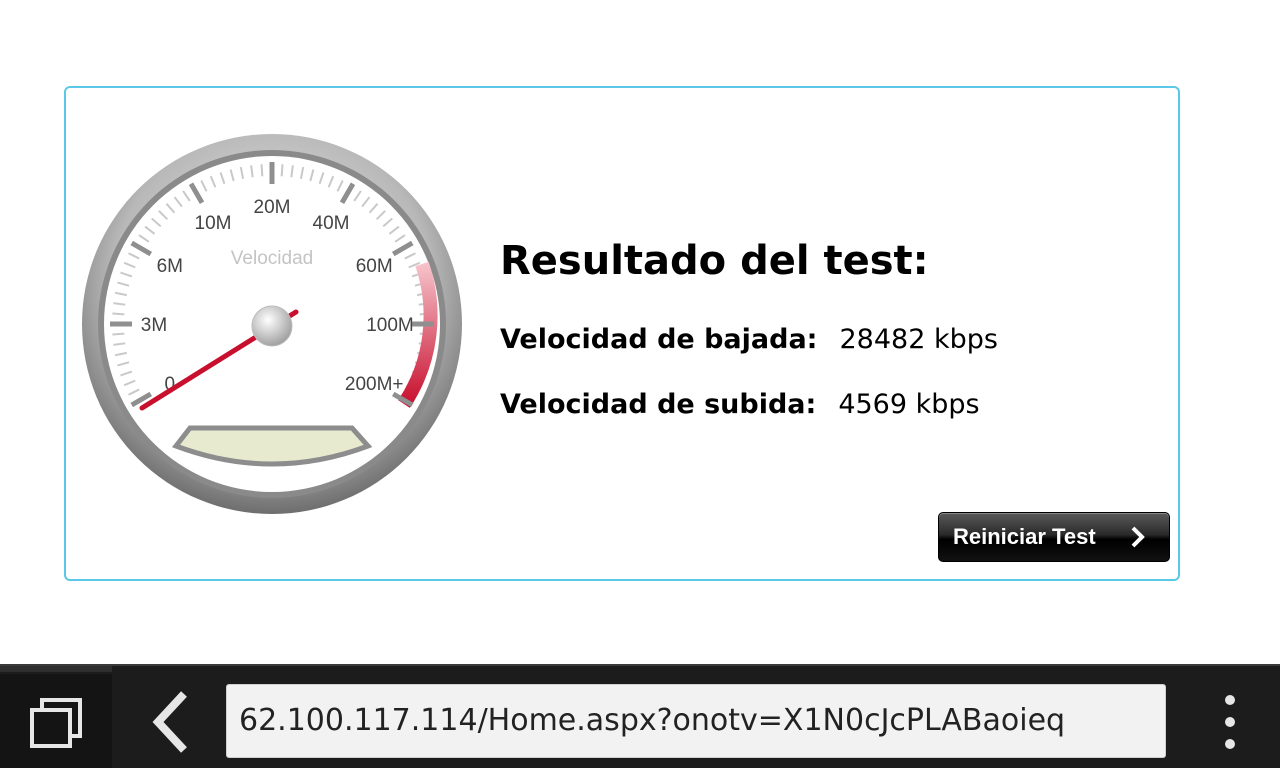 The height and width of the screenshot is (768, 1280). Describe the element at coordinates (1230, 722) in the screenshot. I see `overflow-menu-icon` at that location.